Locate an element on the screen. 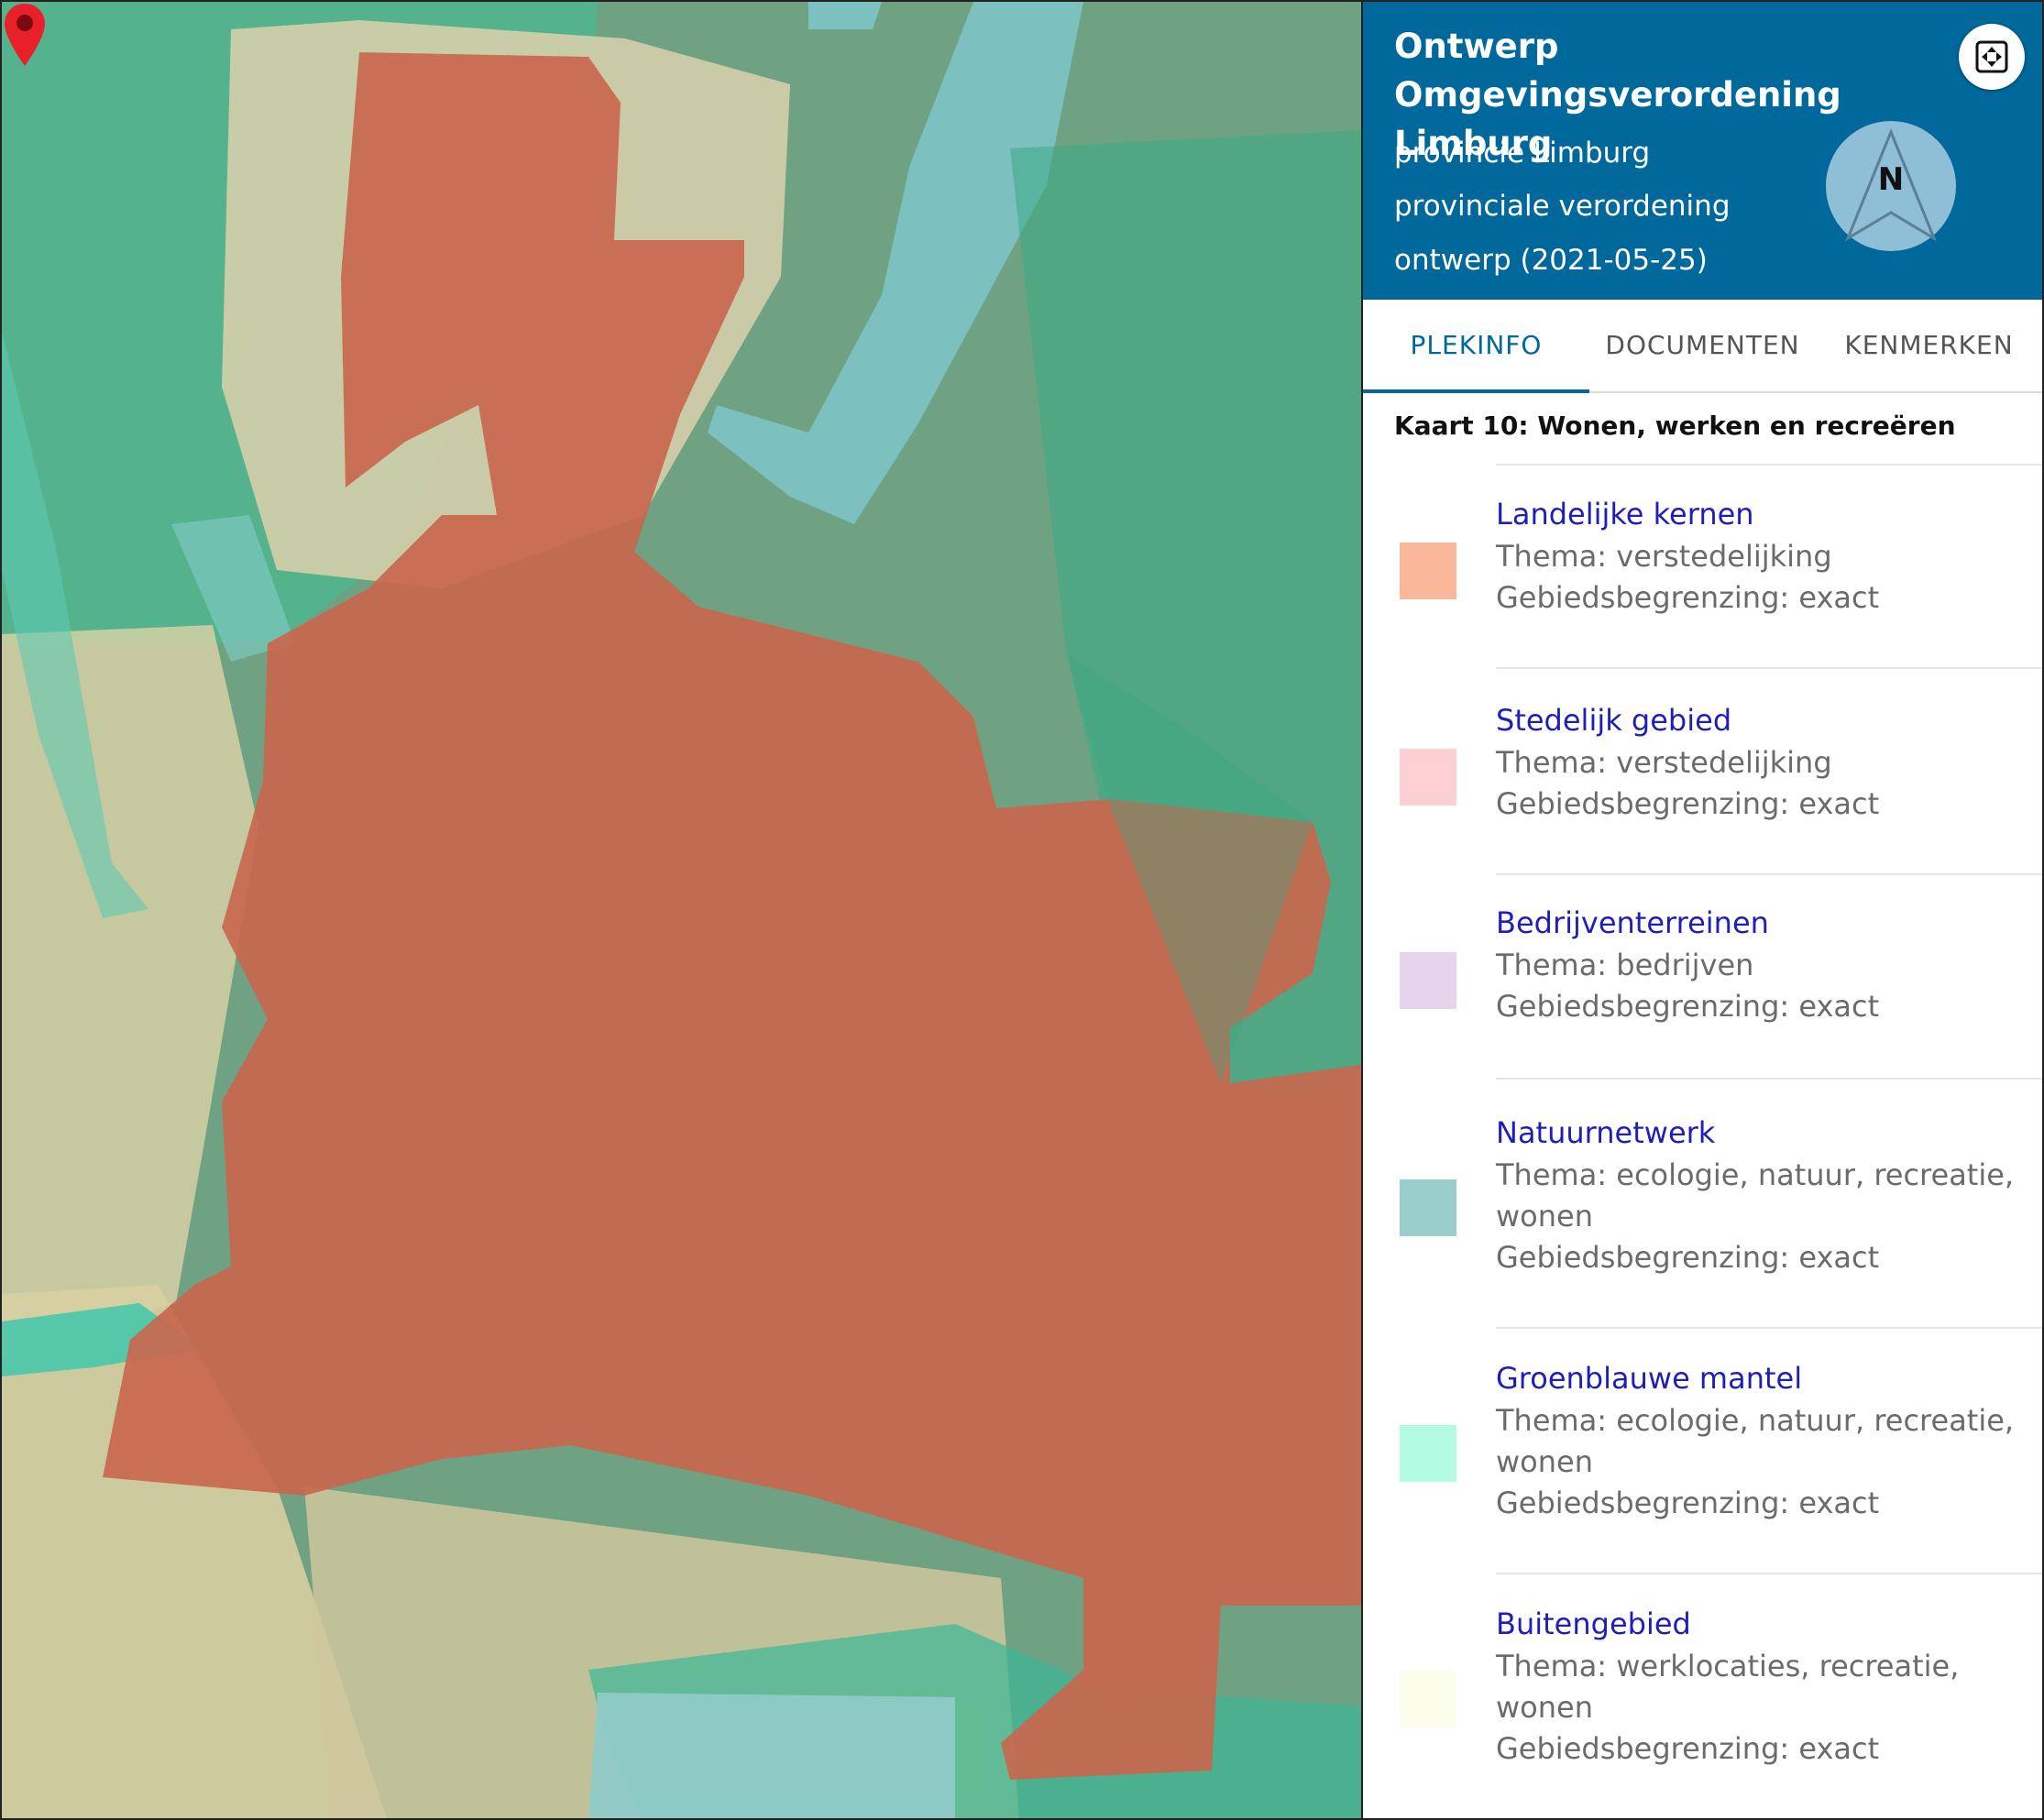 The height and width of the screenshot is (1820, 2044). tab-bar: PLEKINFO DOCUMENTEN KENMERKEN is located at coordinates (1703, 346).